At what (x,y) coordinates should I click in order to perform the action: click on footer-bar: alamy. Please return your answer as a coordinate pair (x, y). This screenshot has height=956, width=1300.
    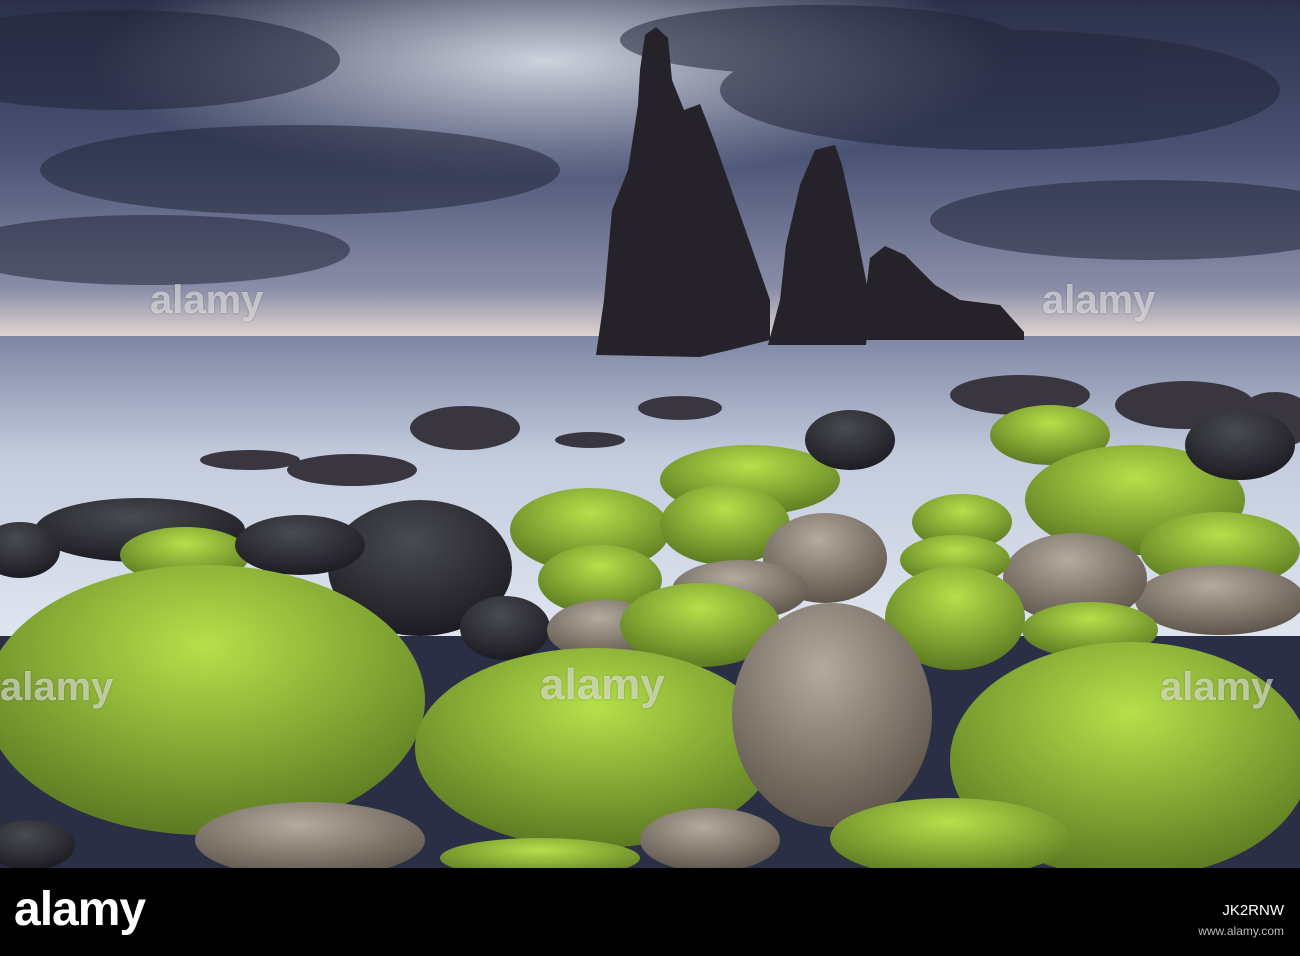
    Looking at the image, I should click on (650, 912).